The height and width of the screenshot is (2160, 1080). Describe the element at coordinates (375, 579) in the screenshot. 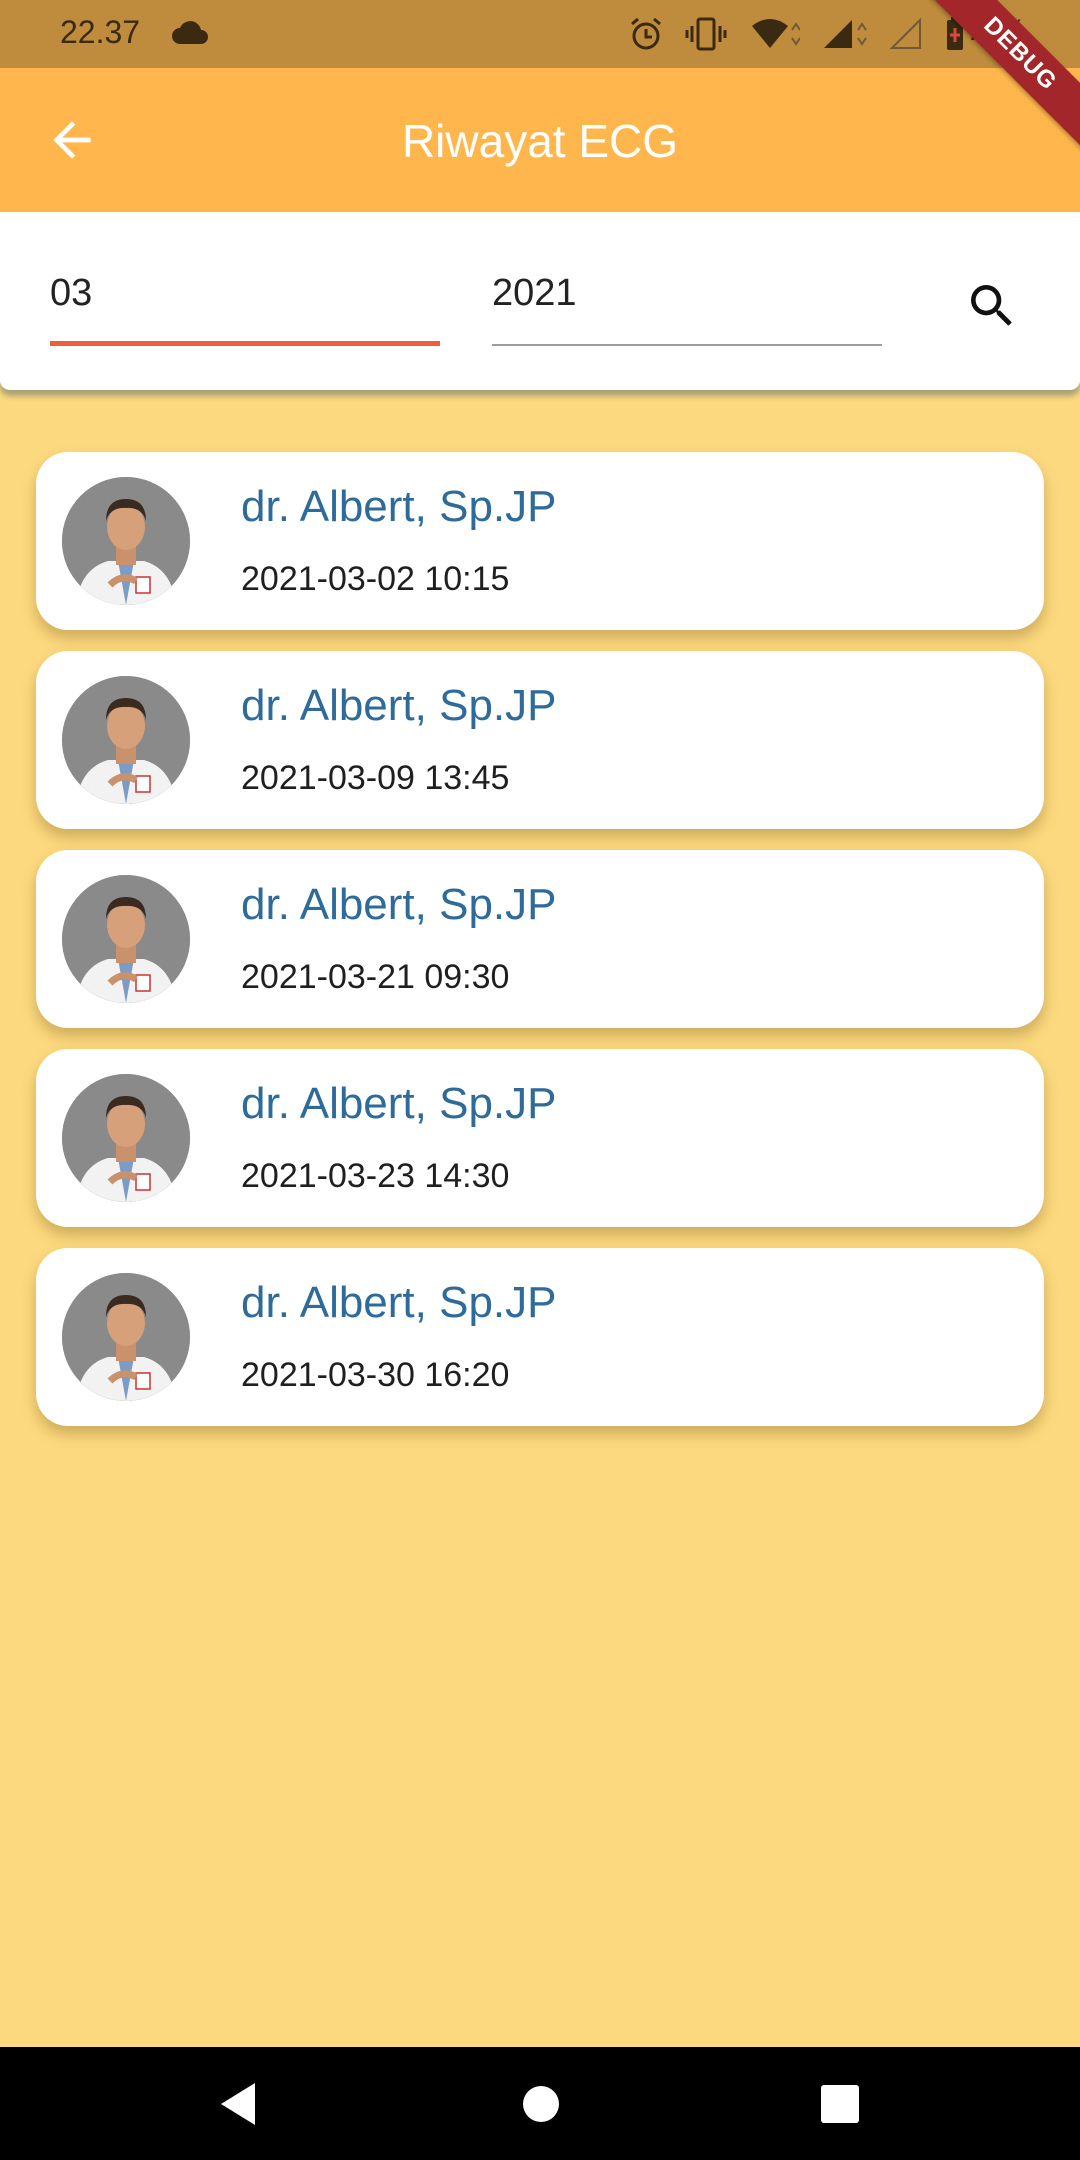

I see `record-datetime: 2021-03-02 10:15` at that location.